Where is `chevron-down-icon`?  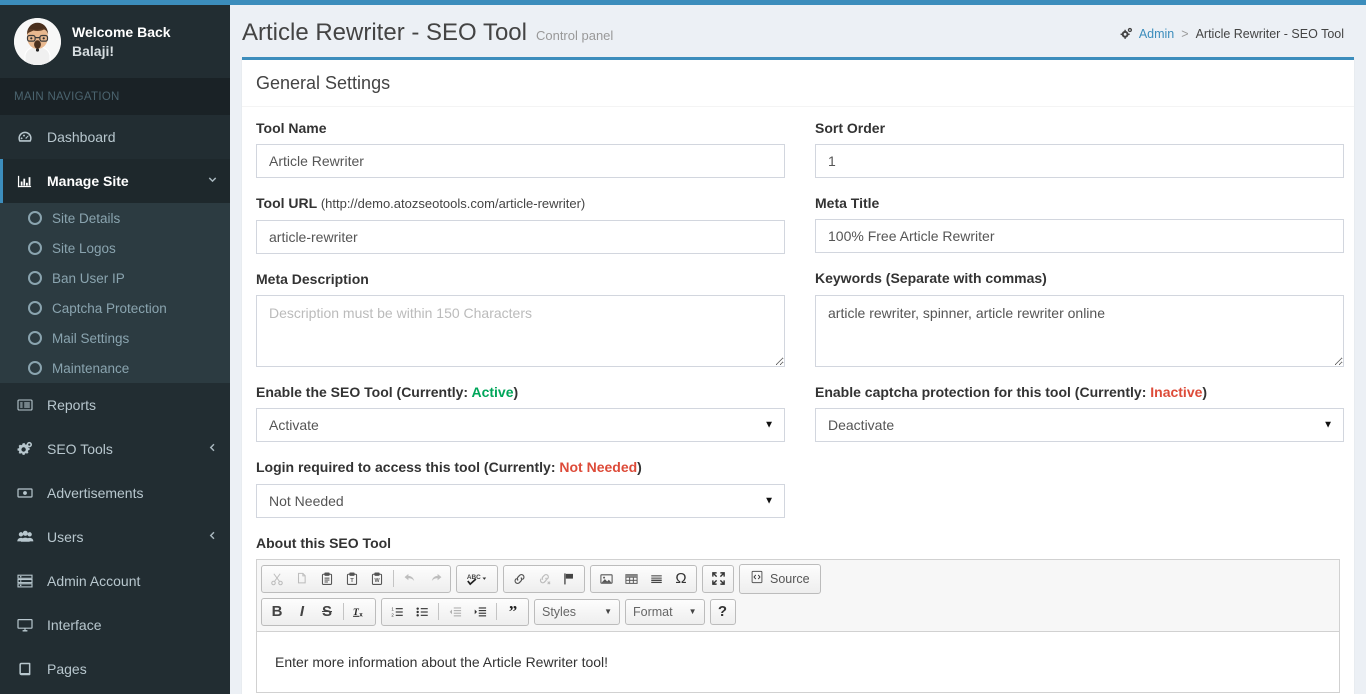
chevron-down-icon is located at coordinates (212, 181).